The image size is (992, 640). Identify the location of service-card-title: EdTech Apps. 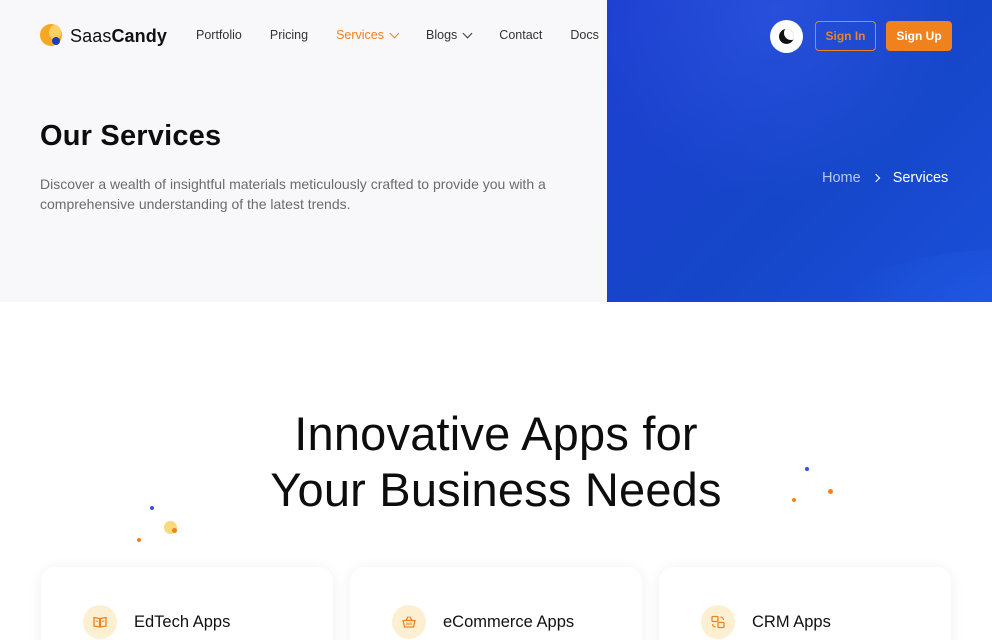
(182, 622).